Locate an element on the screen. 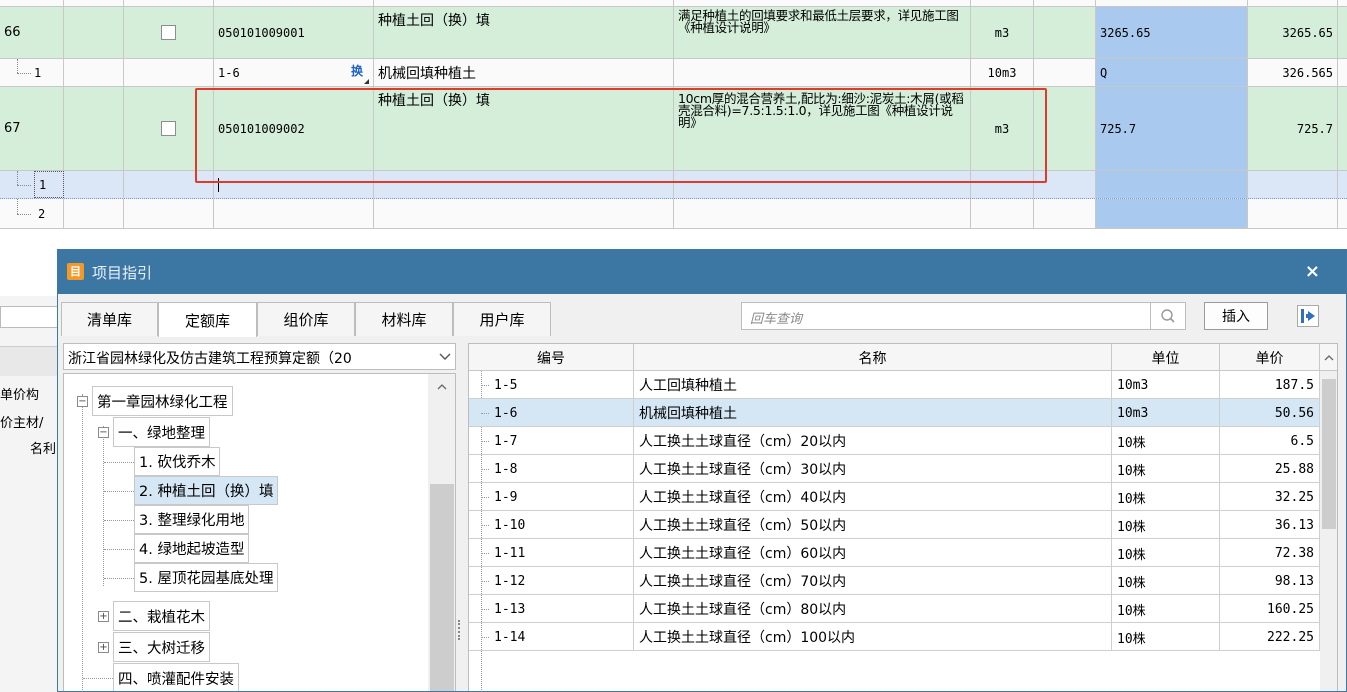 This screenshot has width=1347, height=692. table-row: 1-6 机械回填种植土 10m3 50.56 is located at coordinates (903, 413).